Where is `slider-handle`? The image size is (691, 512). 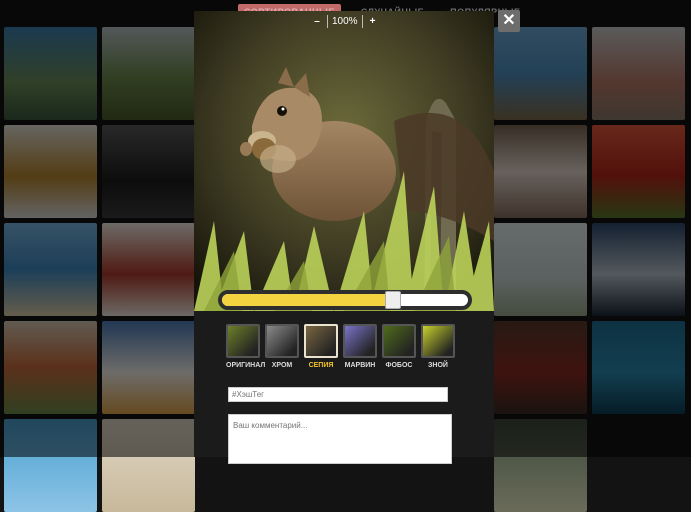
slider-handle is located at coordinates (392, 300).